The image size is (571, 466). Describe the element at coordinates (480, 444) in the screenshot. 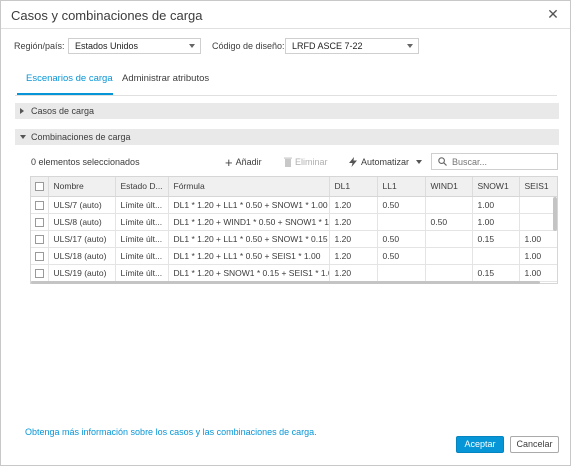

I see `accept-button: Aceptar` at that location.